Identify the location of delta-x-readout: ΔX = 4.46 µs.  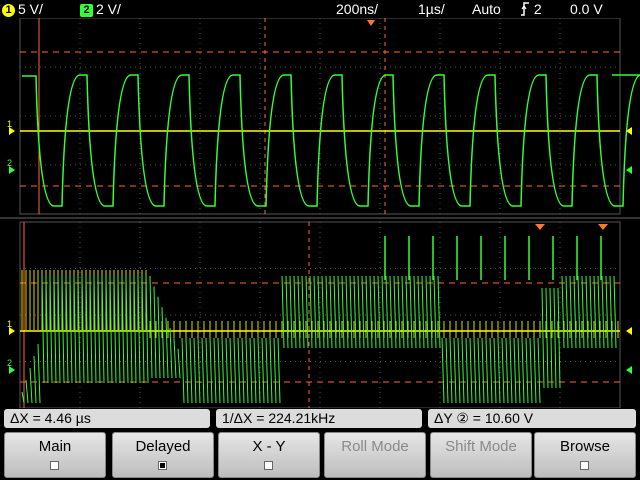
(107, 418).